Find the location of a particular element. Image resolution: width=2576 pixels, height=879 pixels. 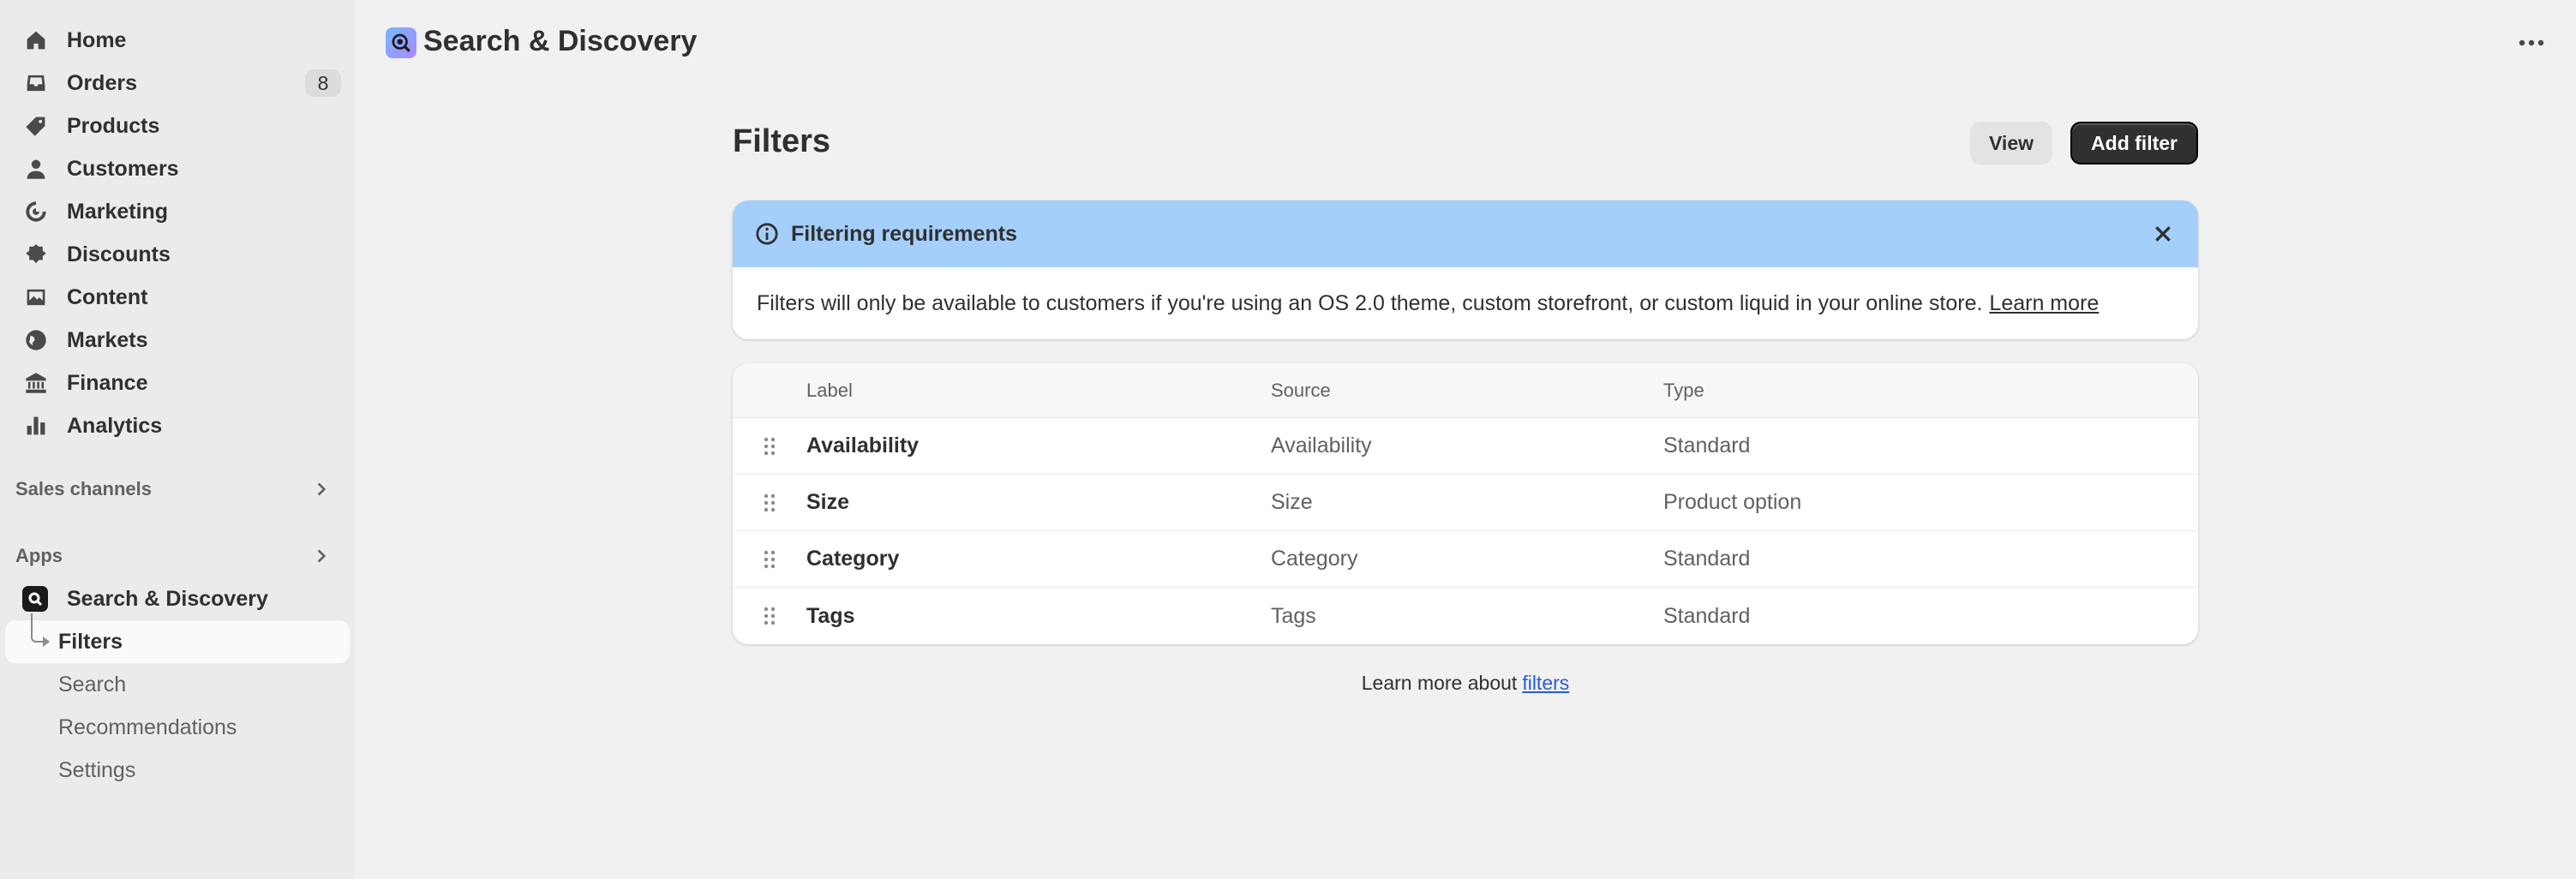

more-actions-button is located at coordinates (2531, 43).